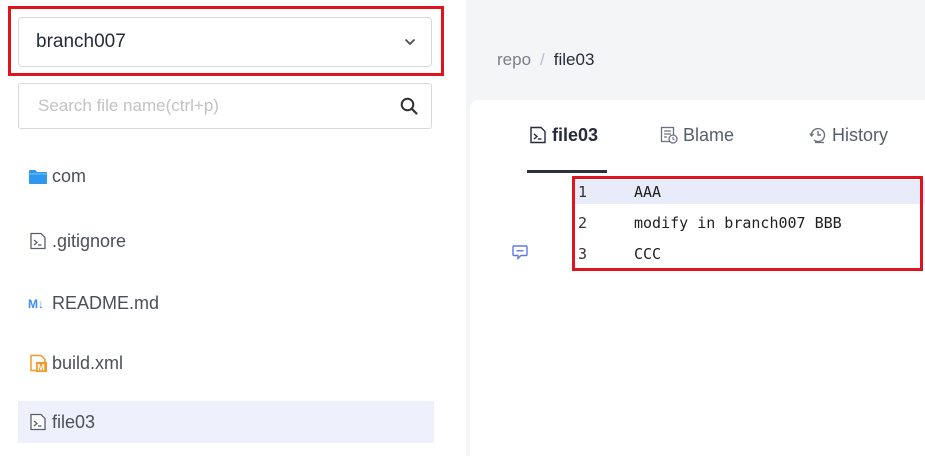 The image size is (925, 456). Describe the element at coordinates (41, 368) in the screenshot. I see `svg-text: M` at that location.